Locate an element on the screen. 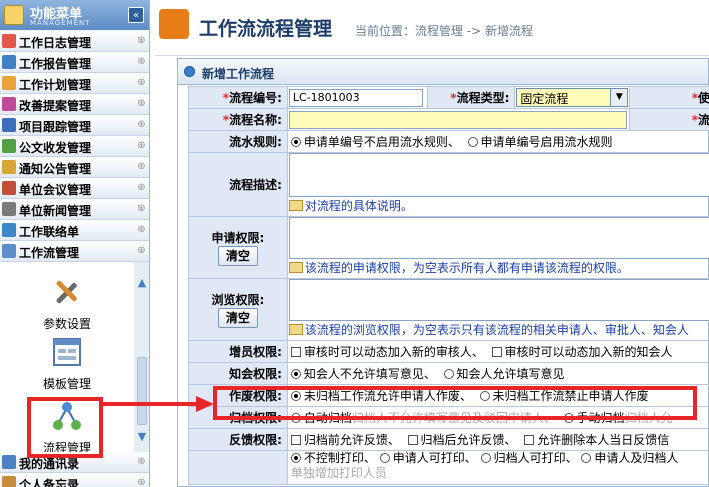 The width and height of the screenshot is (709, 487). serial-rule-radio-2: 申请单编号启用流水规则 is located at coordinates (540, 142).